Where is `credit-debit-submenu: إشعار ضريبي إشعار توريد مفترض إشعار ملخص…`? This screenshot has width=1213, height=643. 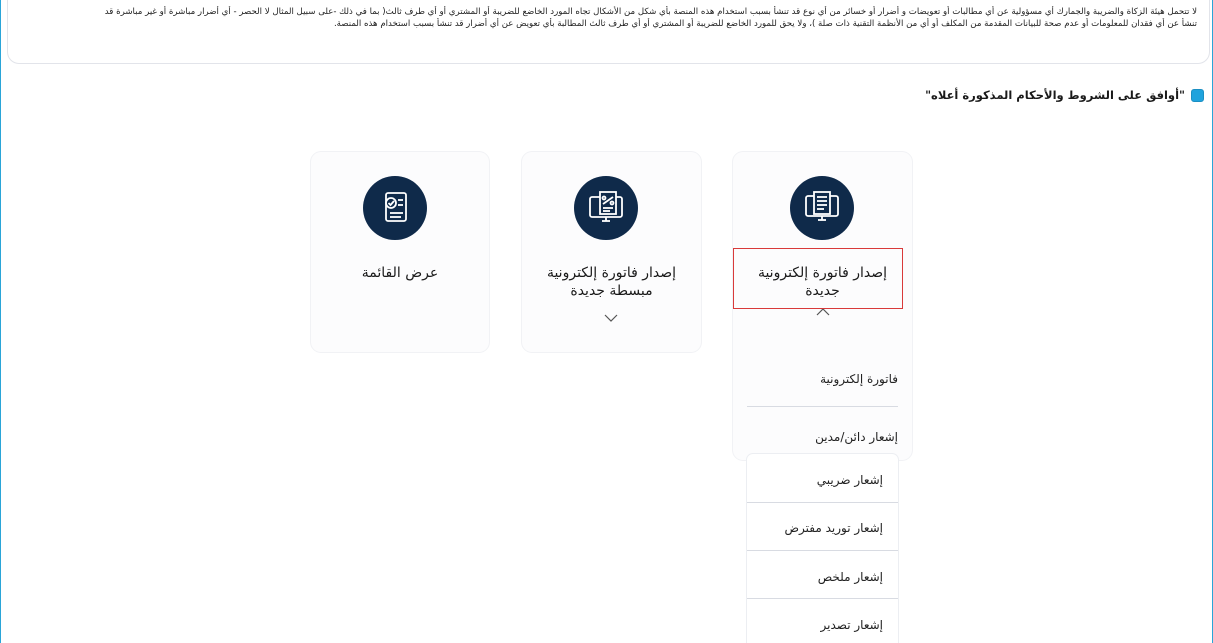 credit-debit-submenu: إشعار ضريبي إشعار توريد مفترض إشعار ملخص… is located at coordinates (822, 548).